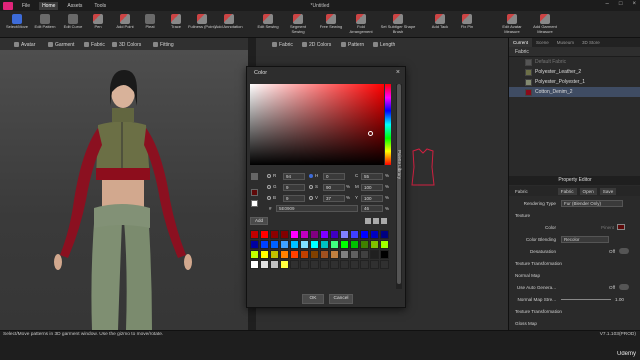 The width and height of the screenshot is (640, 360). I want to click on desaturation-toggle, so click(624, 251).